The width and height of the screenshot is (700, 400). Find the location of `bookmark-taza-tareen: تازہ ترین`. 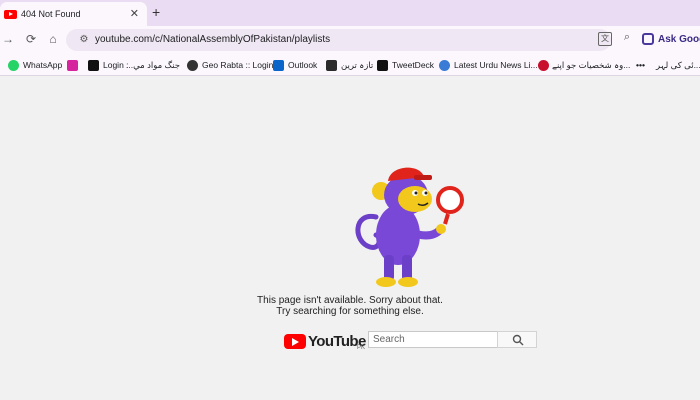

bookmark-taza-tareen: تازہ ترین is located at coordinates (349, 65).